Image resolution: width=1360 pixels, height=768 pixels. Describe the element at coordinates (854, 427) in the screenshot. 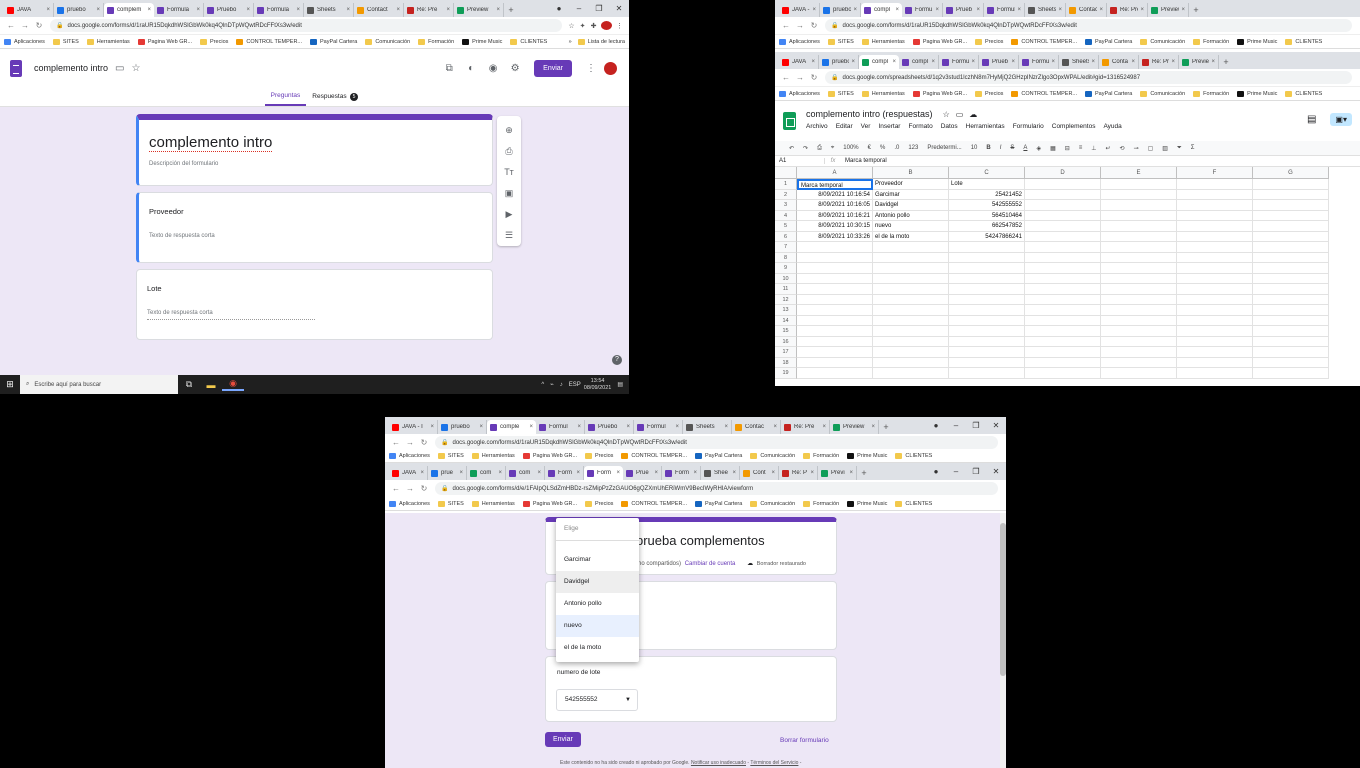

I see `browser-tab: Preview ×` at that location.